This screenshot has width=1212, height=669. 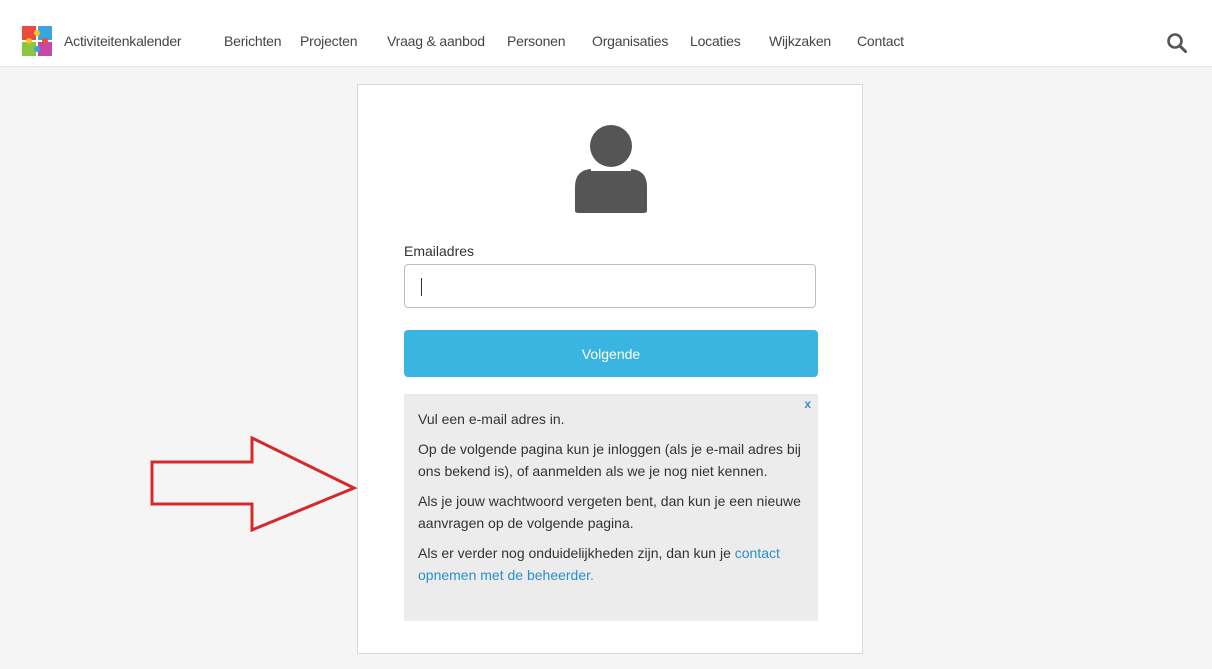 I want to click on email-label: Emailadres, so click(x=439, y=251).